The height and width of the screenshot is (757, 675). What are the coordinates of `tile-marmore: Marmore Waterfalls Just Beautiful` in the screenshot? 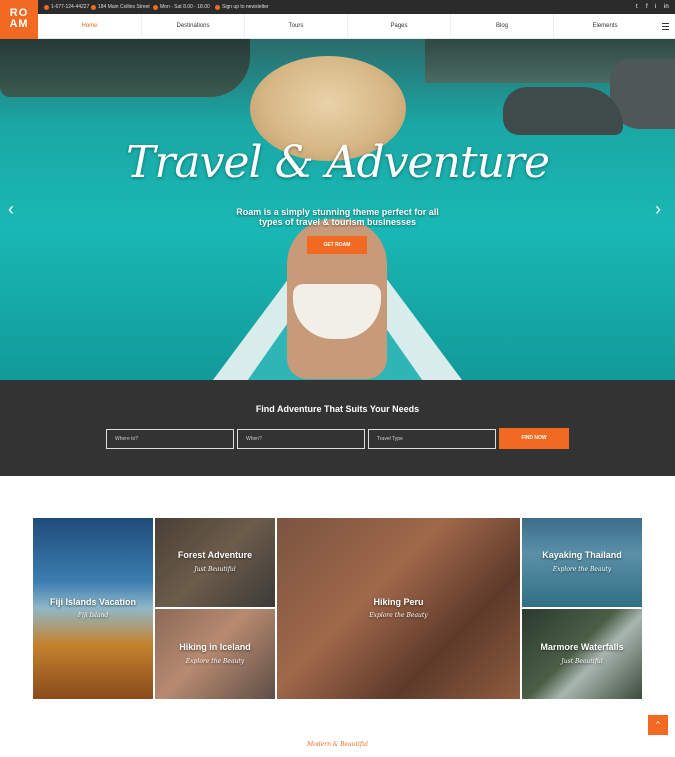 It's located at (582, 654).